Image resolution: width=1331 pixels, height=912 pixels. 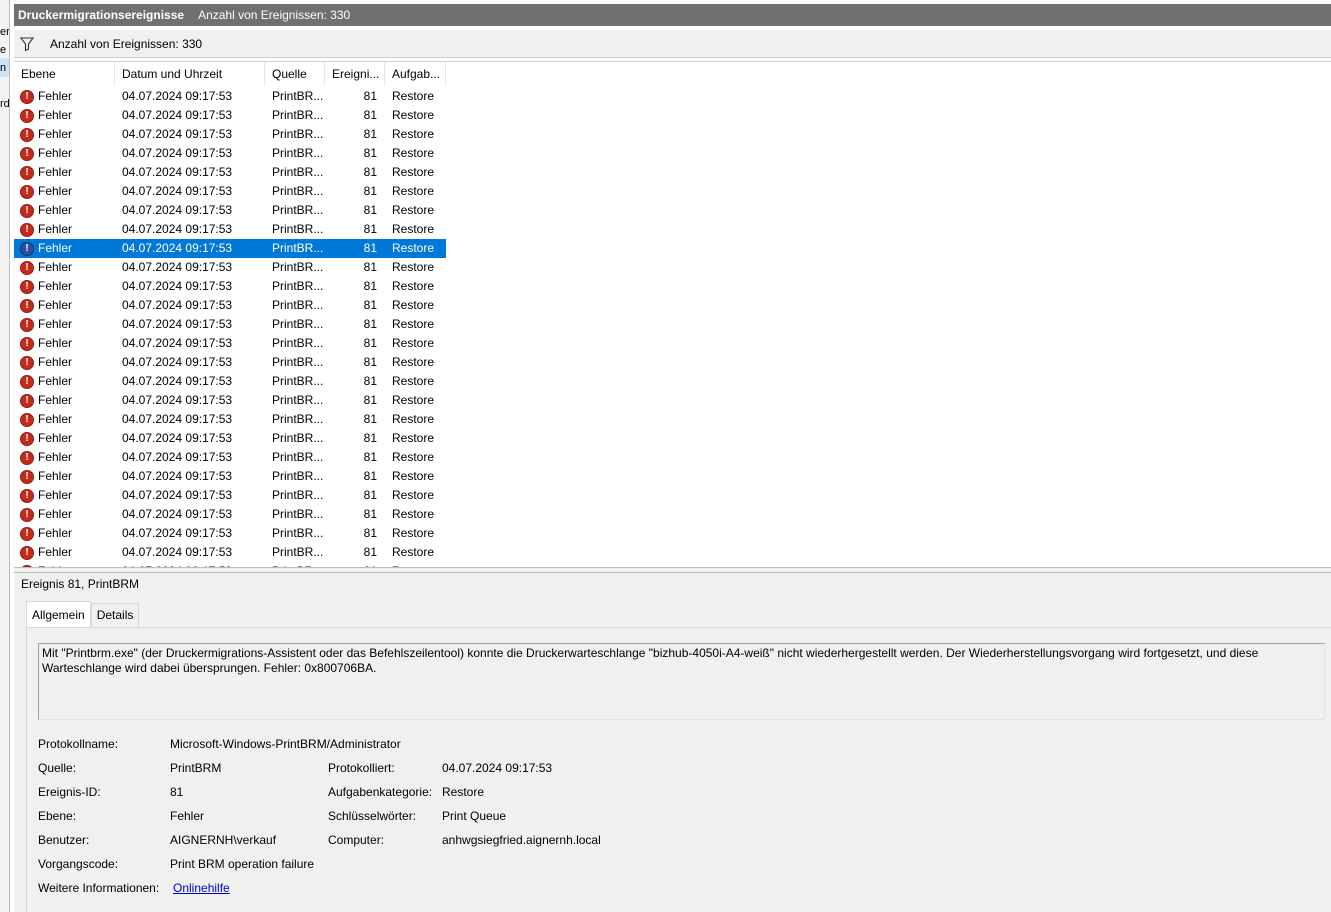 I want to click on online-help-link: Onlinehilfe, so click(x=201, y=888).